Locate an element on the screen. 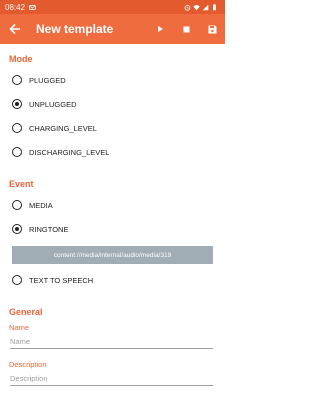  event-option-label: RINGTONE is located at coordinates (49, 229).